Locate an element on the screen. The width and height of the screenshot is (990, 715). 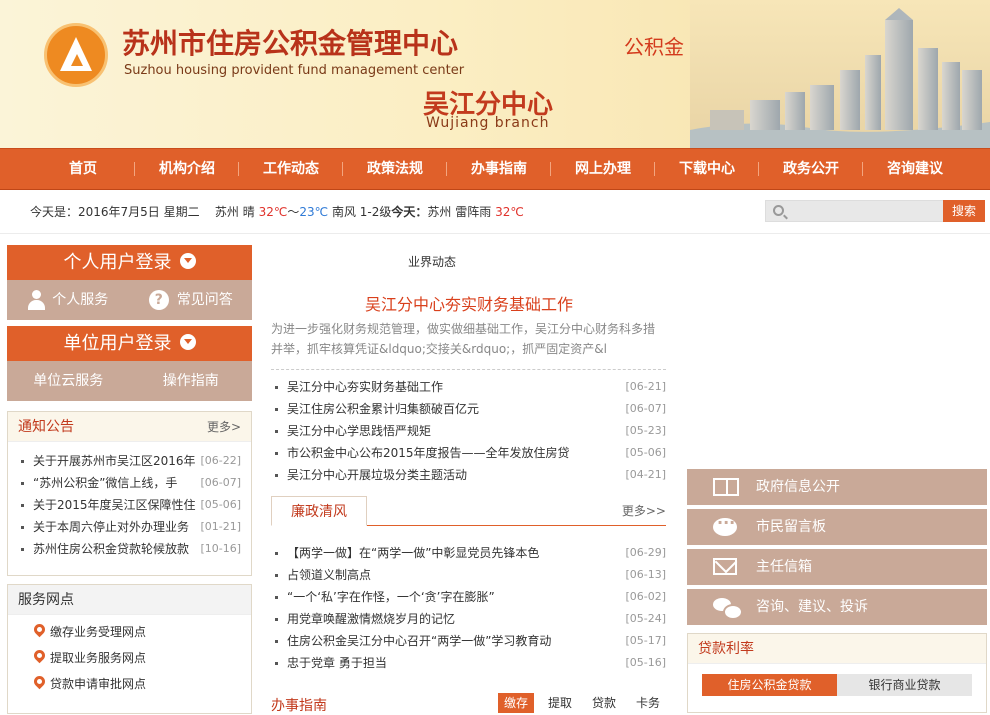
location-pin-icon is located at coordinates (39, 655).